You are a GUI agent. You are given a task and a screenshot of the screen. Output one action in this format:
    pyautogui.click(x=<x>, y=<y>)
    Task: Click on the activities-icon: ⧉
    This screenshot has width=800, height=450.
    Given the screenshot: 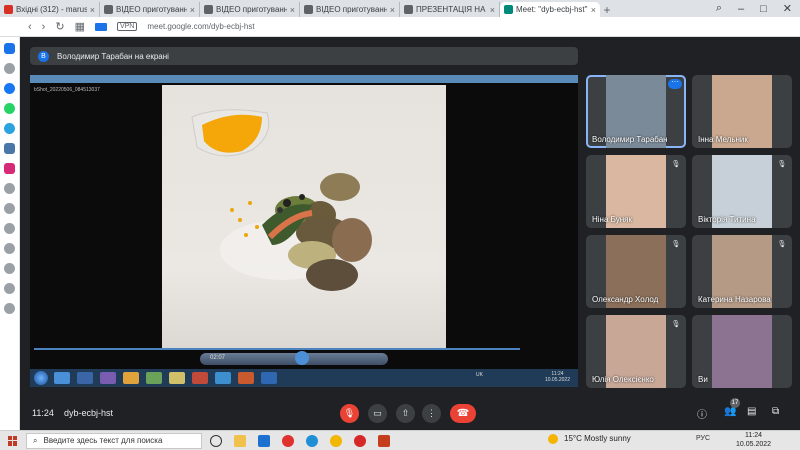 What is the action you would take?
    pyautogui.click(x=775, y=411)
    